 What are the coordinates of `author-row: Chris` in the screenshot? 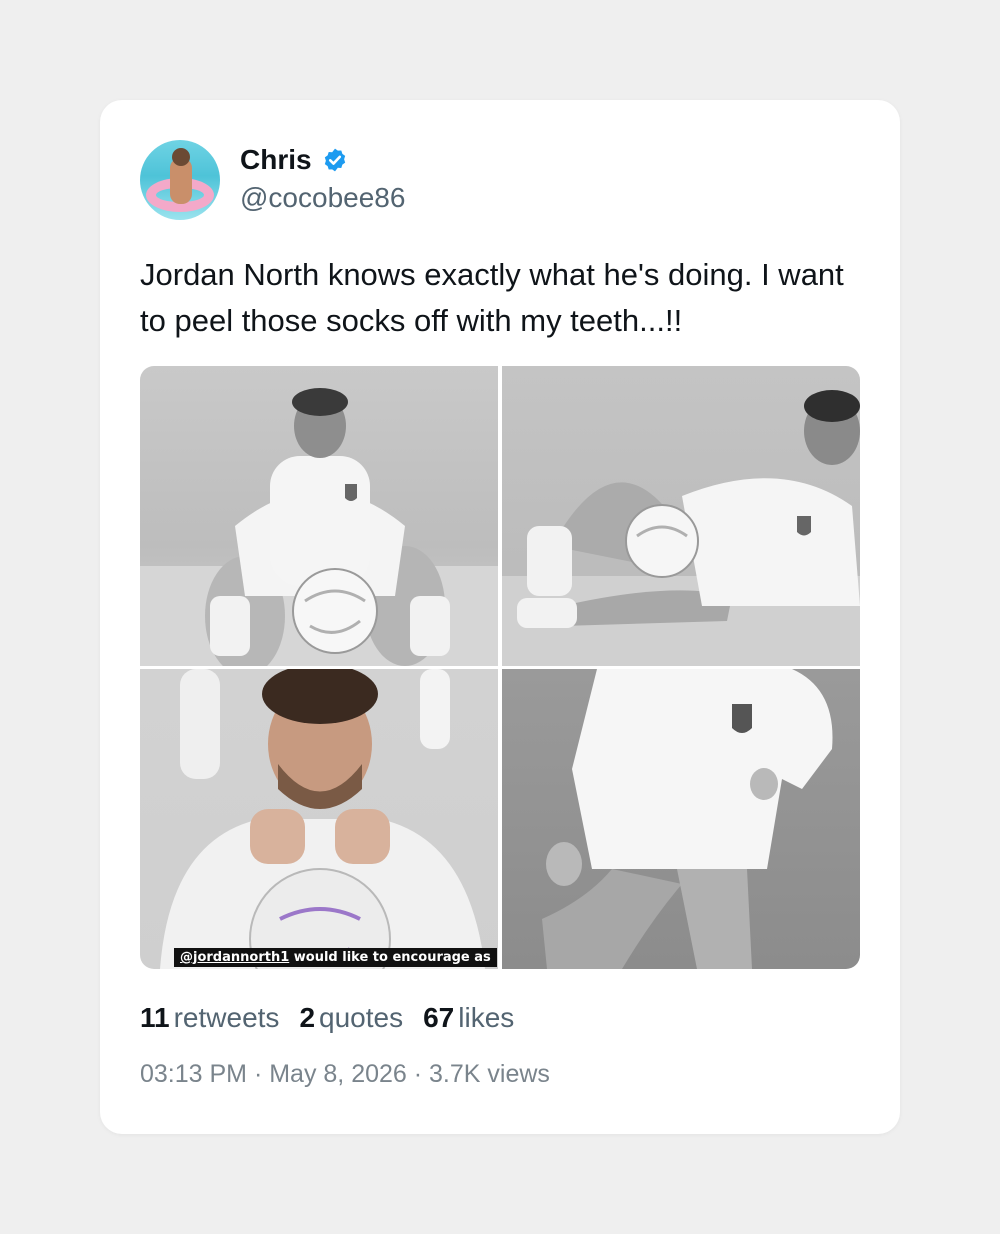 It's located at (294, 160).